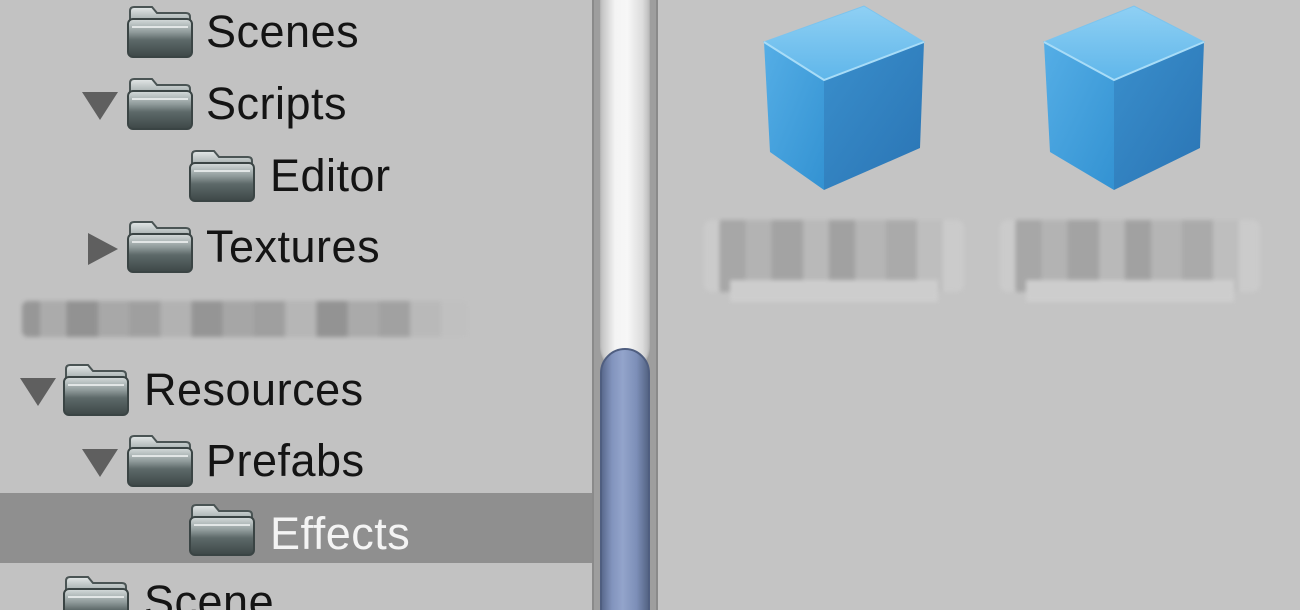 This screenshot has height=610, width=1300. I want to click on collapsed-arrow-icon, so click(104, 249).